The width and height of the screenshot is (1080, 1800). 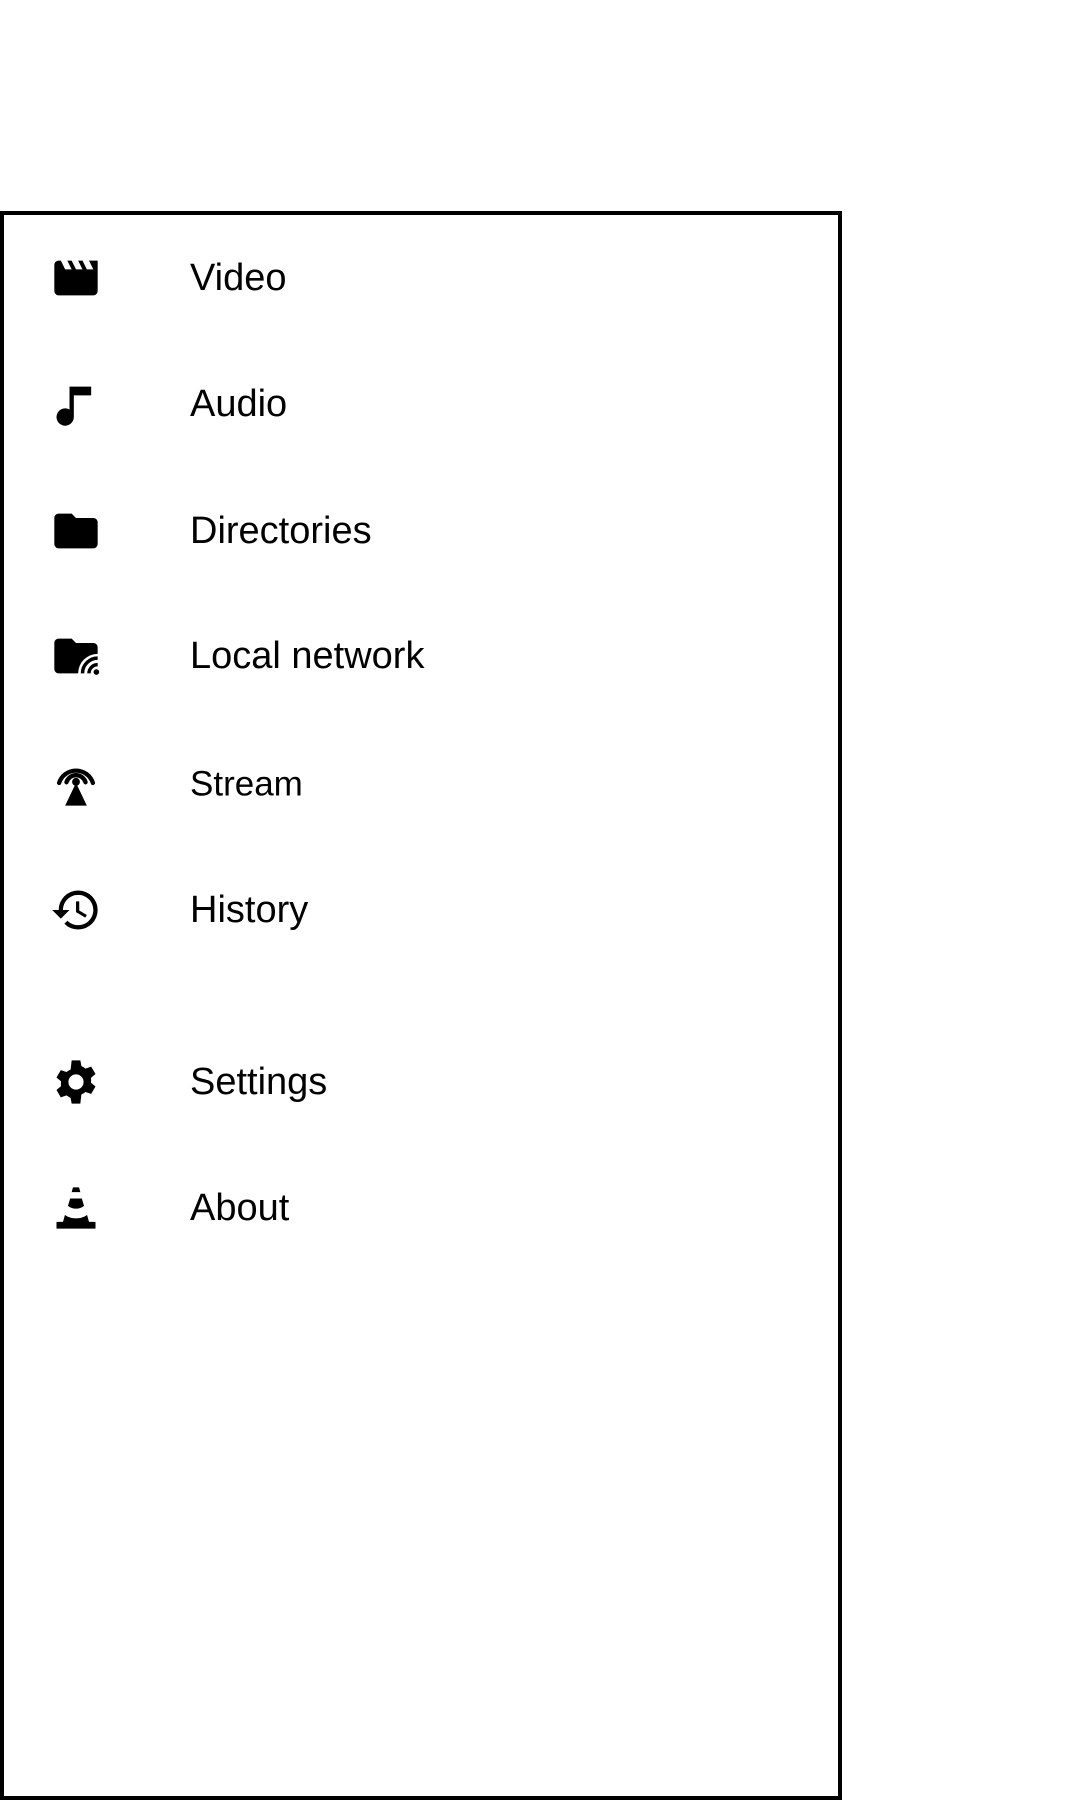 What do you see at coordinates (76, 656) in the screenshot?
I see `network-folder-icon` at bounding box center [76, 656].